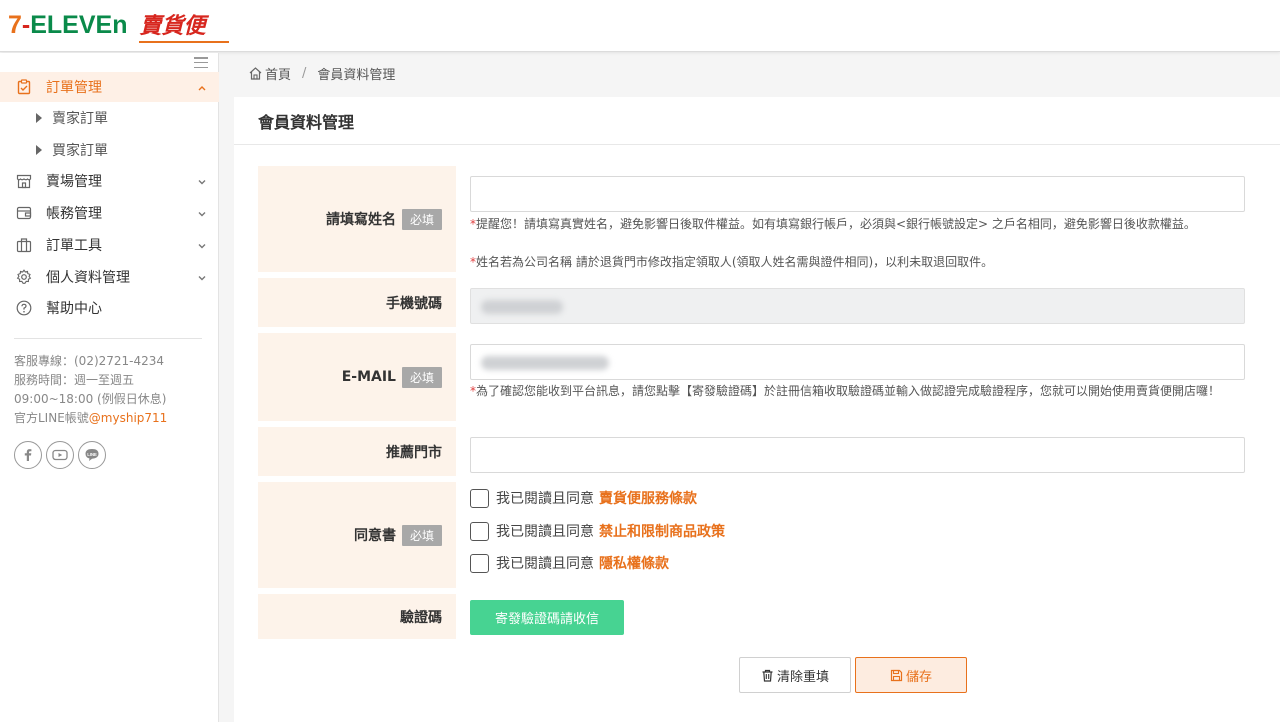 Image resolution: width=1280 pixels, height=722 pixels. Describe the element at coordinates (479, 531) in the screenshot. I see `prohibited-policy-checkbox` at that location.